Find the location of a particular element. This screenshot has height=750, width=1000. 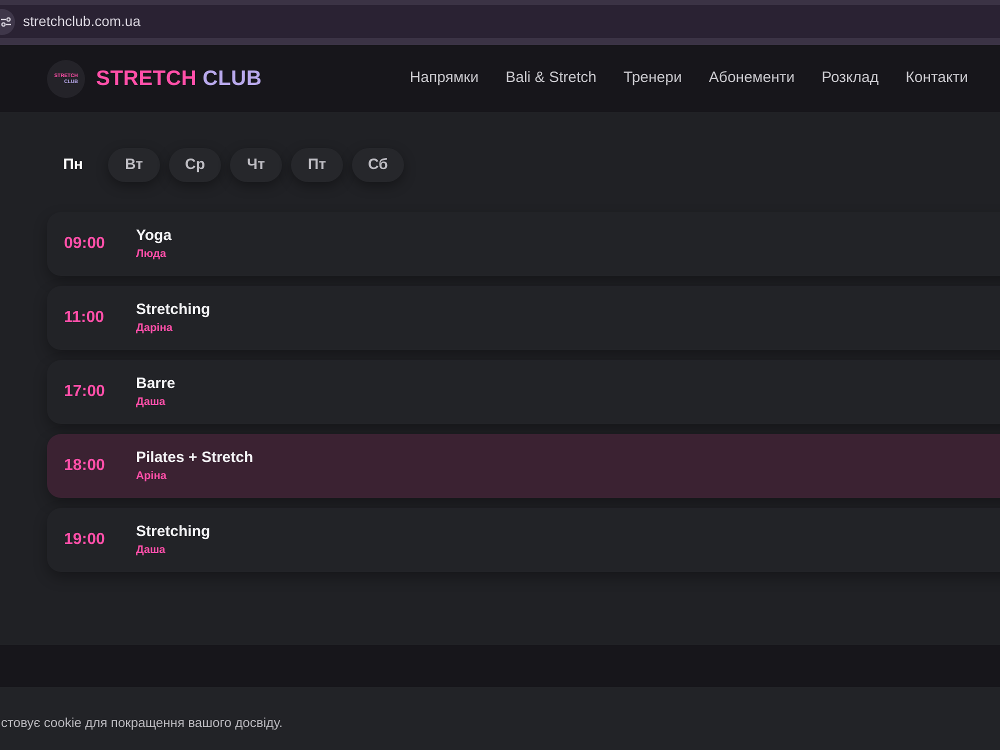

nav-link: Розклад is located at coordinates (850, 78).